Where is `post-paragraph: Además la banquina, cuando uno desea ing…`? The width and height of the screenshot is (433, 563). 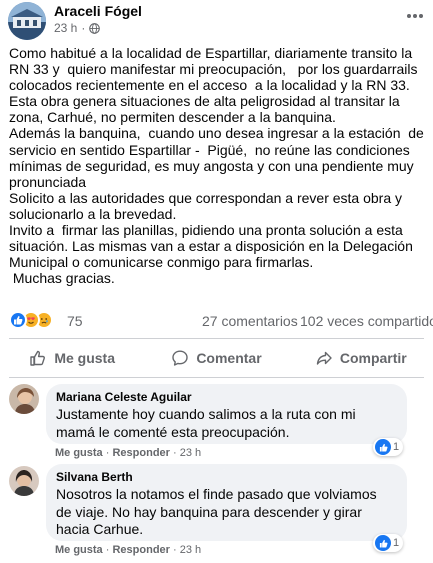 post-paragraph: Además la banquina, cuando uno desea ing… is located at coordinates (218, 157).